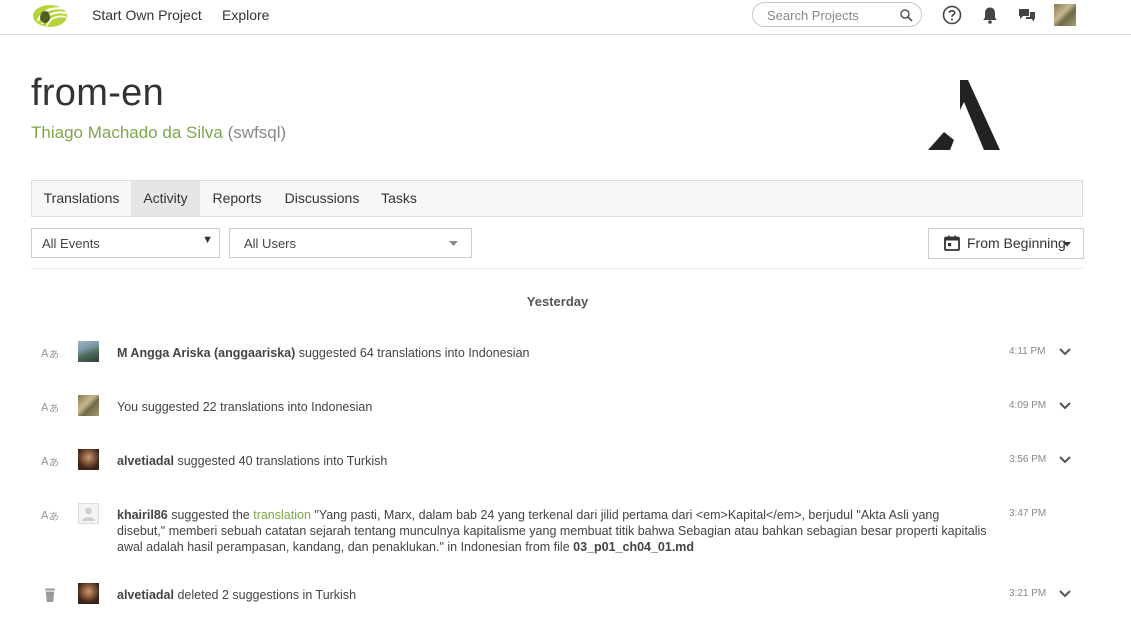  What do you see at coordinates (350, 243) in the screenshot?
I see `users-filter-select: All Users` at bounding box center [350, 243].